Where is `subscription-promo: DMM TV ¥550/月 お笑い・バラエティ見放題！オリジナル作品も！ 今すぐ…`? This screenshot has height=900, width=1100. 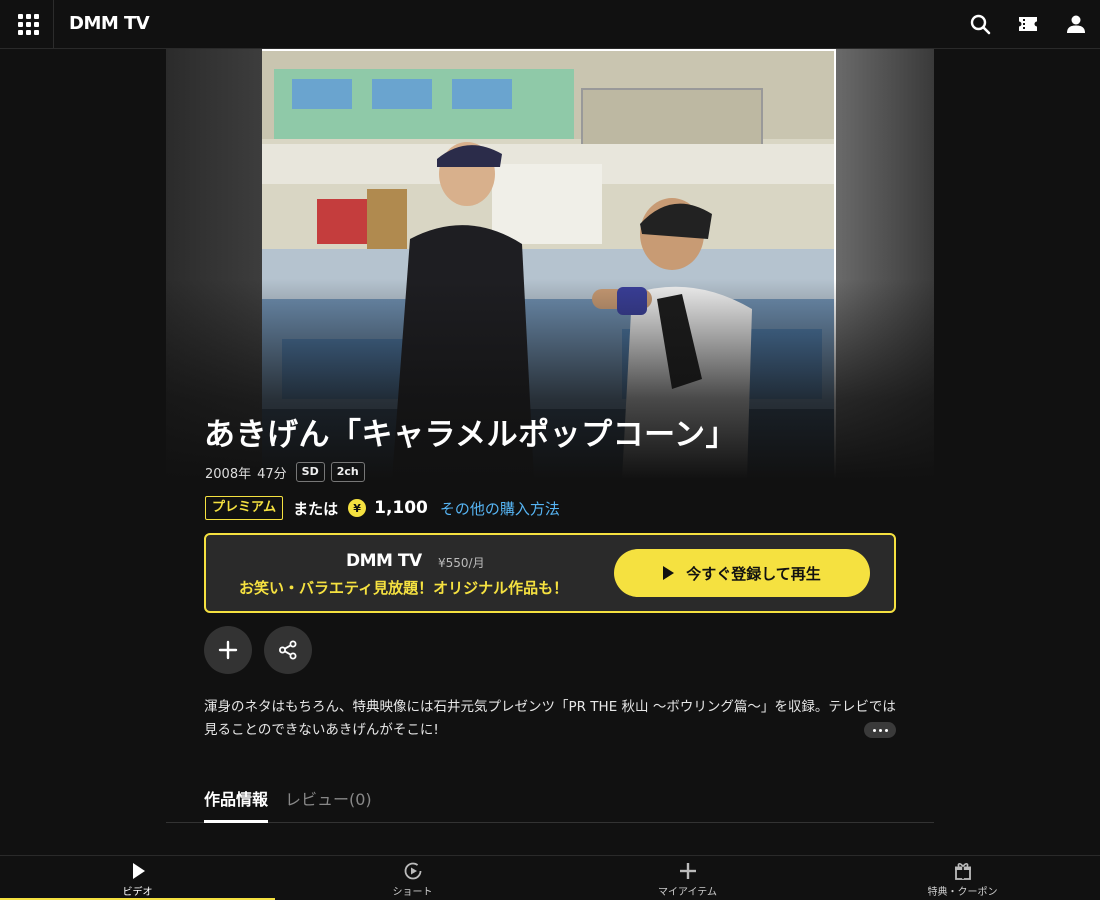
subscription-promo: DMM TV ¥550/月 お笑い・バラエティ見放題！オリジナル作品も！ 今すぐ… is located at coordinates (550, 573).